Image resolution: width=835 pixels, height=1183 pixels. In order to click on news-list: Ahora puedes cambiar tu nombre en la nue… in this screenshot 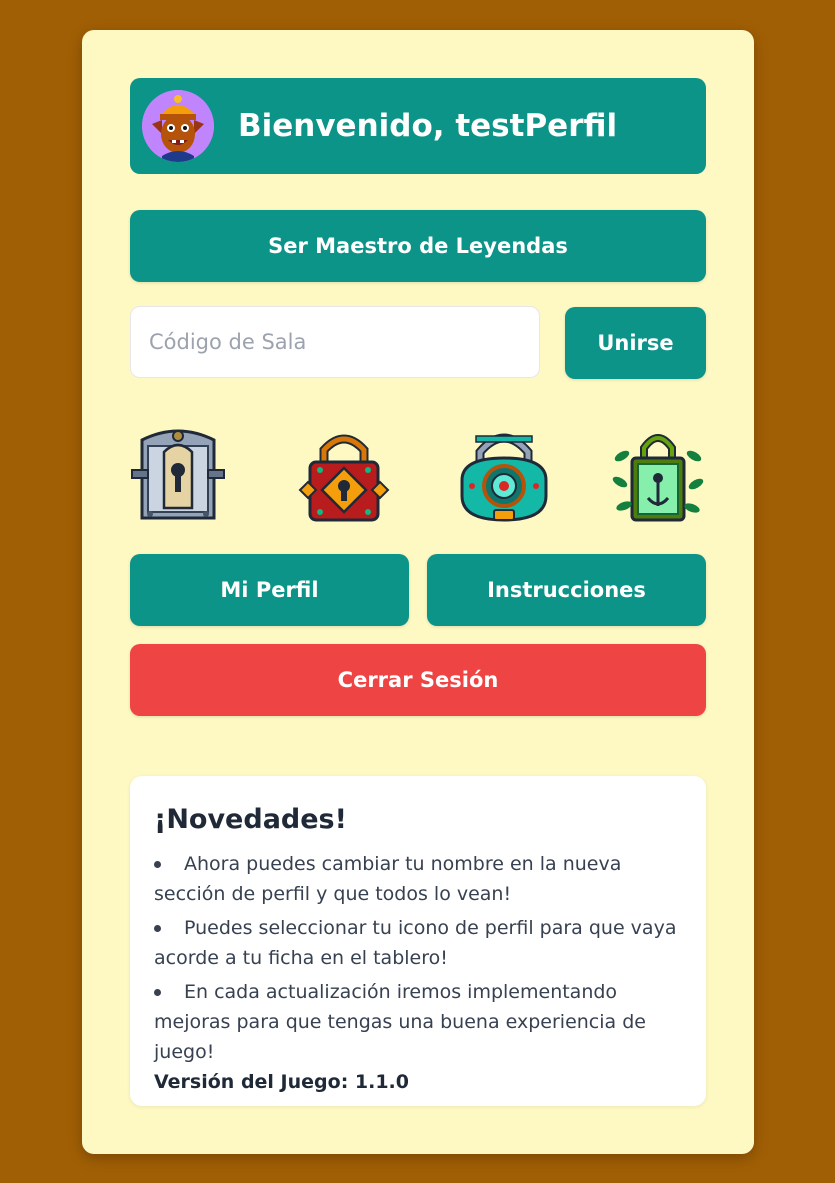, I will do `click(418, 958)`.